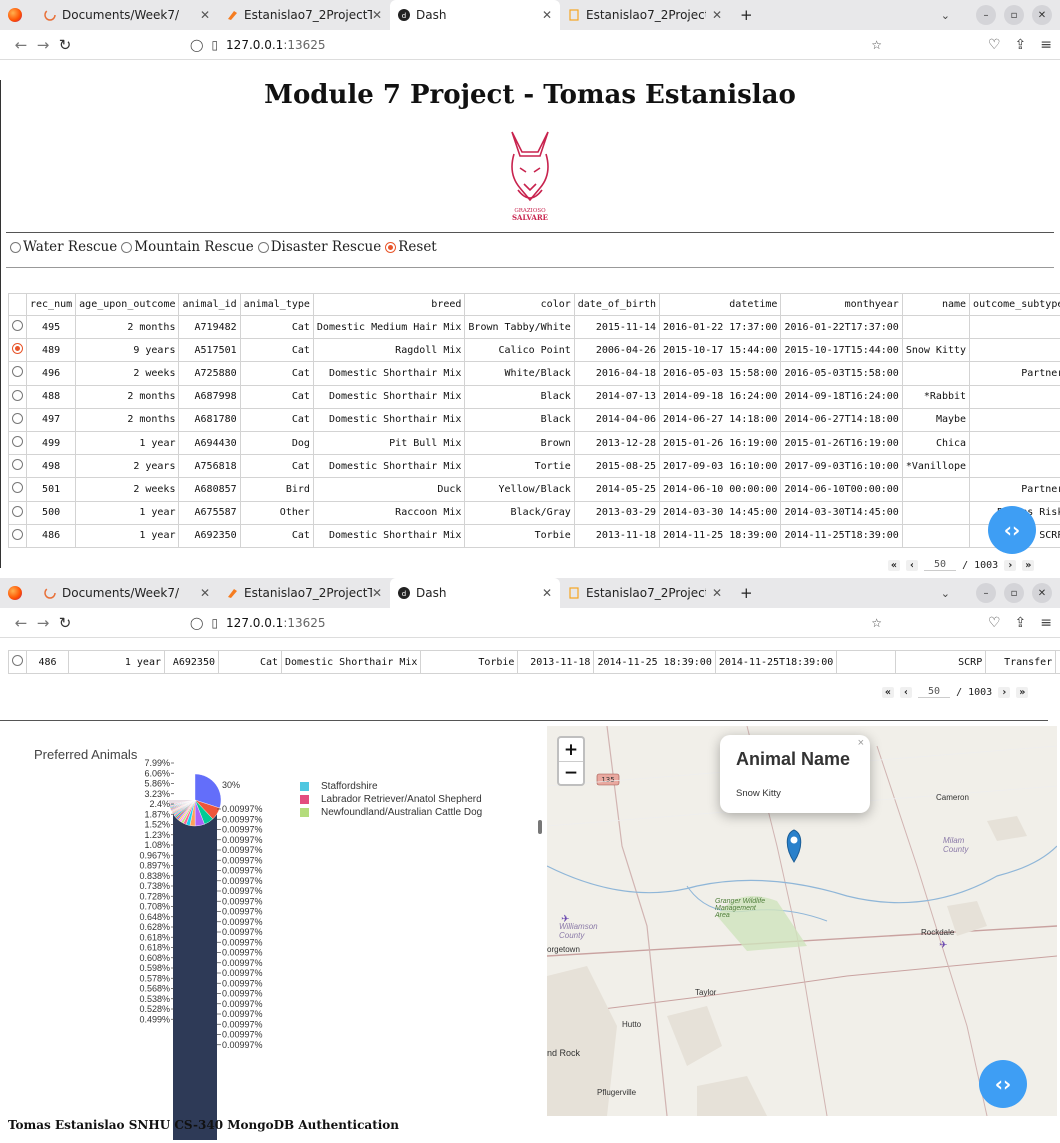 The image size is (1060, 1143). I want to click on column-header: name, so click(935, 305).